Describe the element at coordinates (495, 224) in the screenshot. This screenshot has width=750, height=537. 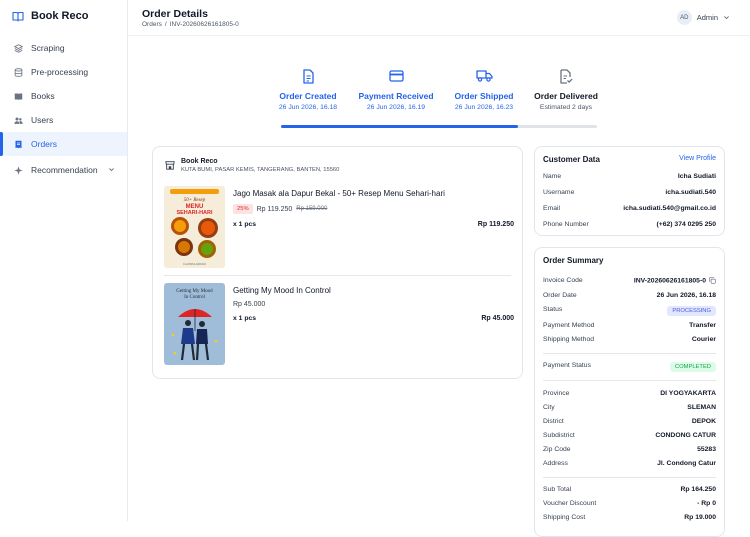
I see `item-total: Rp 119.250` at that location.